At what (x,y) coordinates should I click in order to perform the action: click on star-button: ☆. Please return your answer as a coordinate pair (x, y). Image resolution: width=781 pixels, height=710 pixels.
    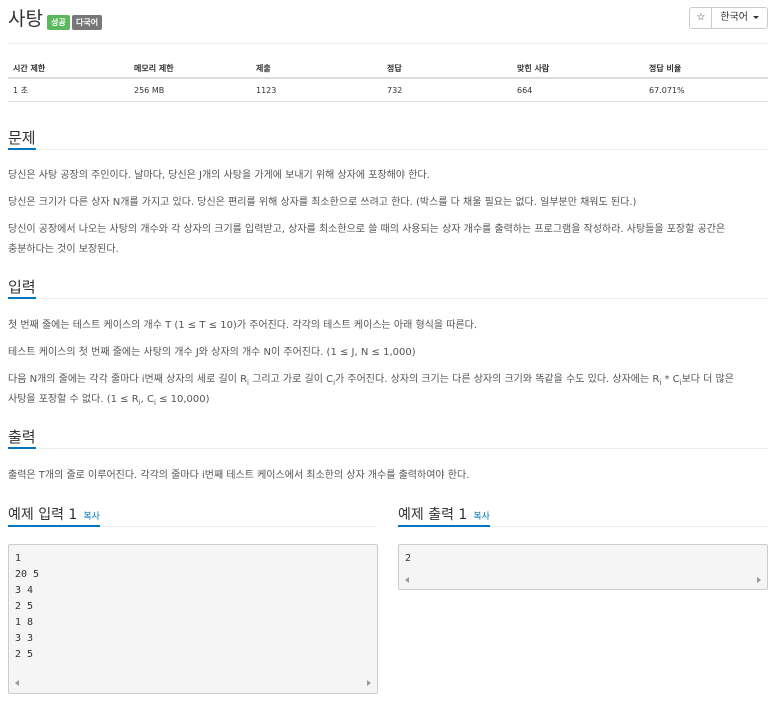
    Looking at the image, I should click on (701, 18).